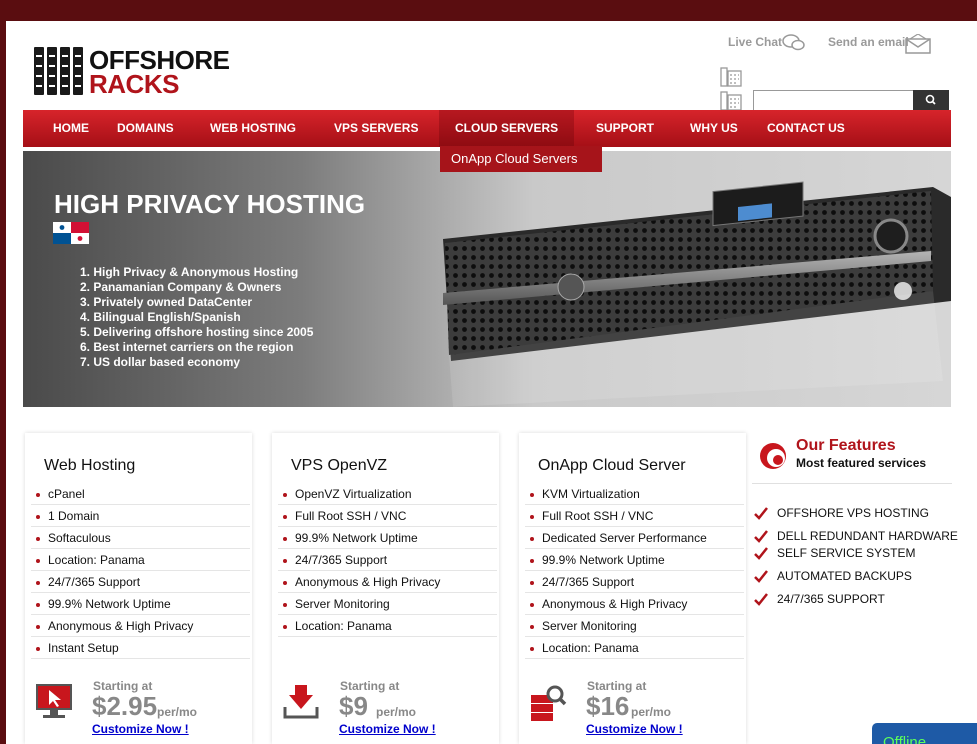  I want to click on plan-price: $2.95, so click(125, 706).